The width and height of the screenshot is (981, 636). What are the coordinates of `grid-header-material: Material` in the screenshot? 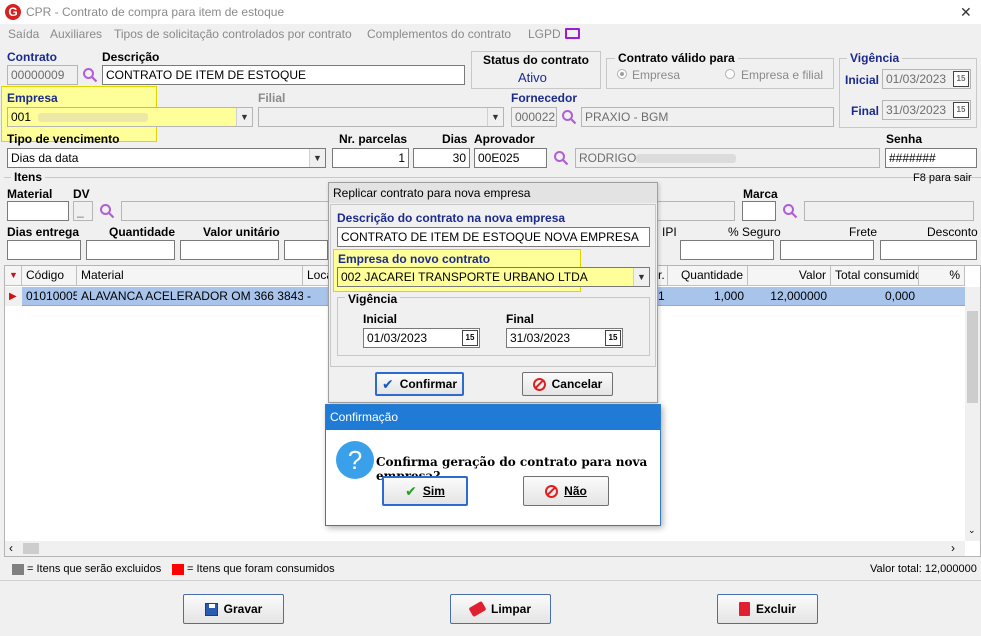 It's located at (190, 276).